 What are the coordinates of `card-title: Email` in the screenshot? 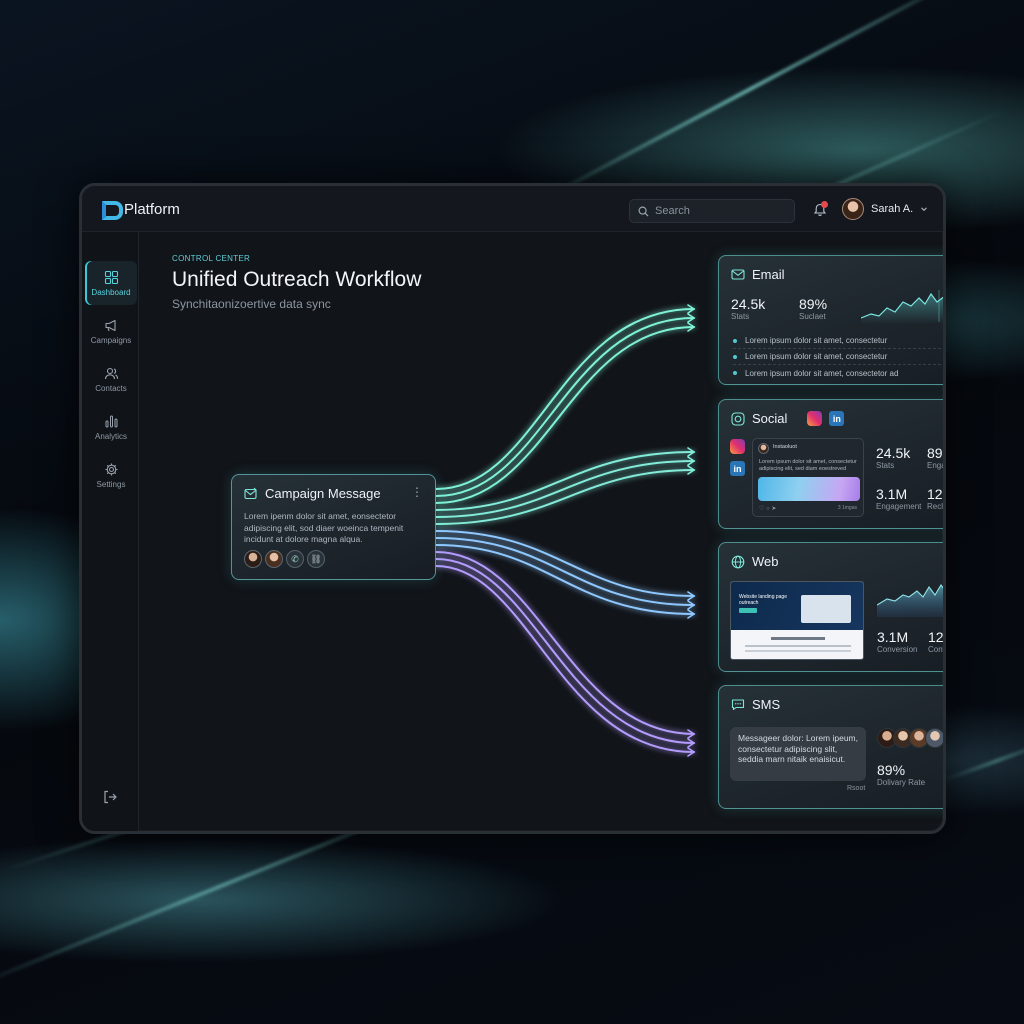 It's located at (768, 274).